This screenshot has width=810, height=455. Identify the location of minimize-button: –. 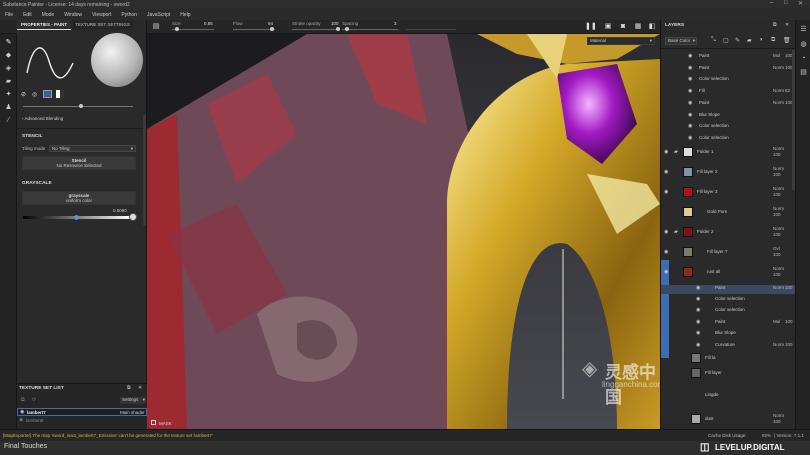
(771, 3).